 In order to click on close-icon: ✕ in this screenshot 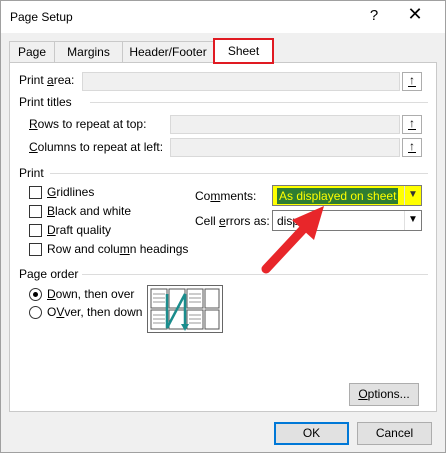, I will do `click(415, 14)`.